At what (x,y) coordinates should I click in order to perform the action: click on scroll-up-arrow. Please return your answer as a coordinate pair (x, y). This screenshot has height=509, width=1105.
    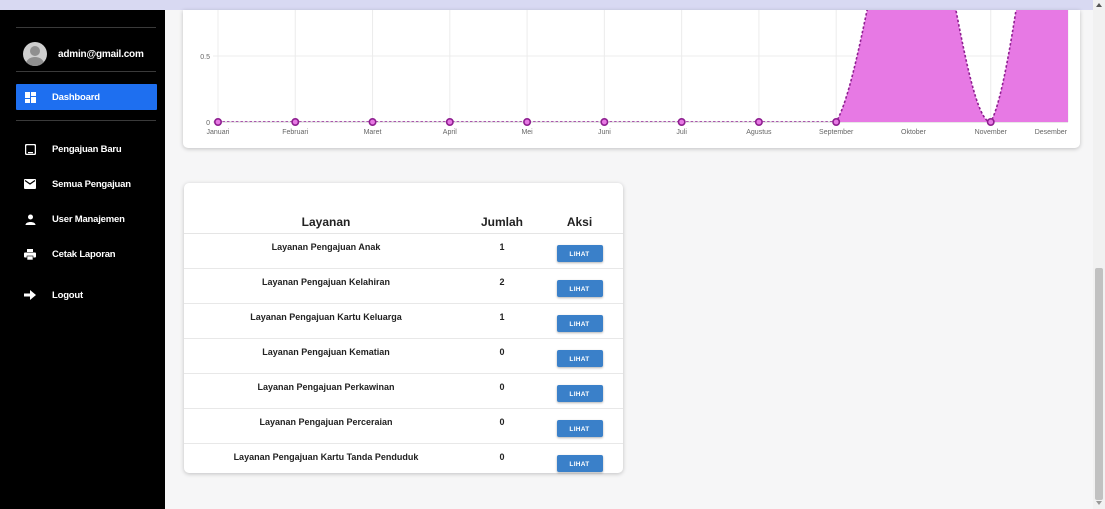
    Looking at the image, I should click on (1099, 5).